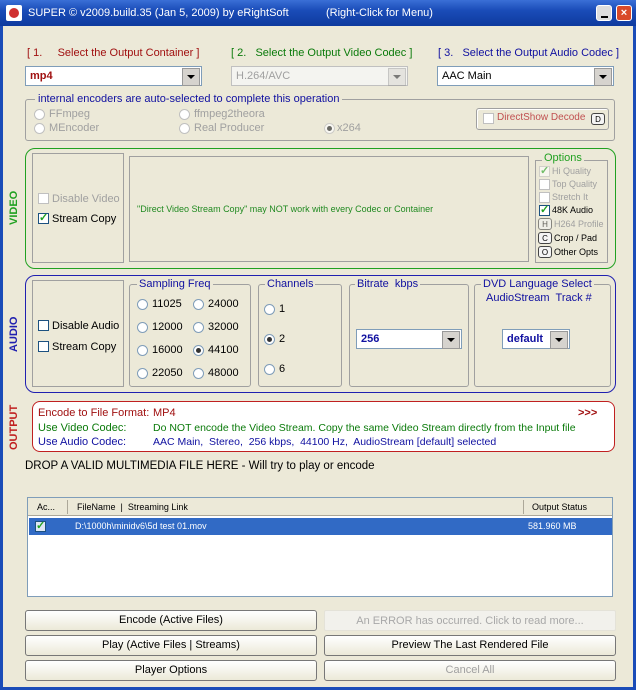 The width and height of the screenshot is (636, 690). What do you see at coordinates (545, 224) in the screenshot?
I see `h264-profile-key-button: H` at bounding box center [545, 224].